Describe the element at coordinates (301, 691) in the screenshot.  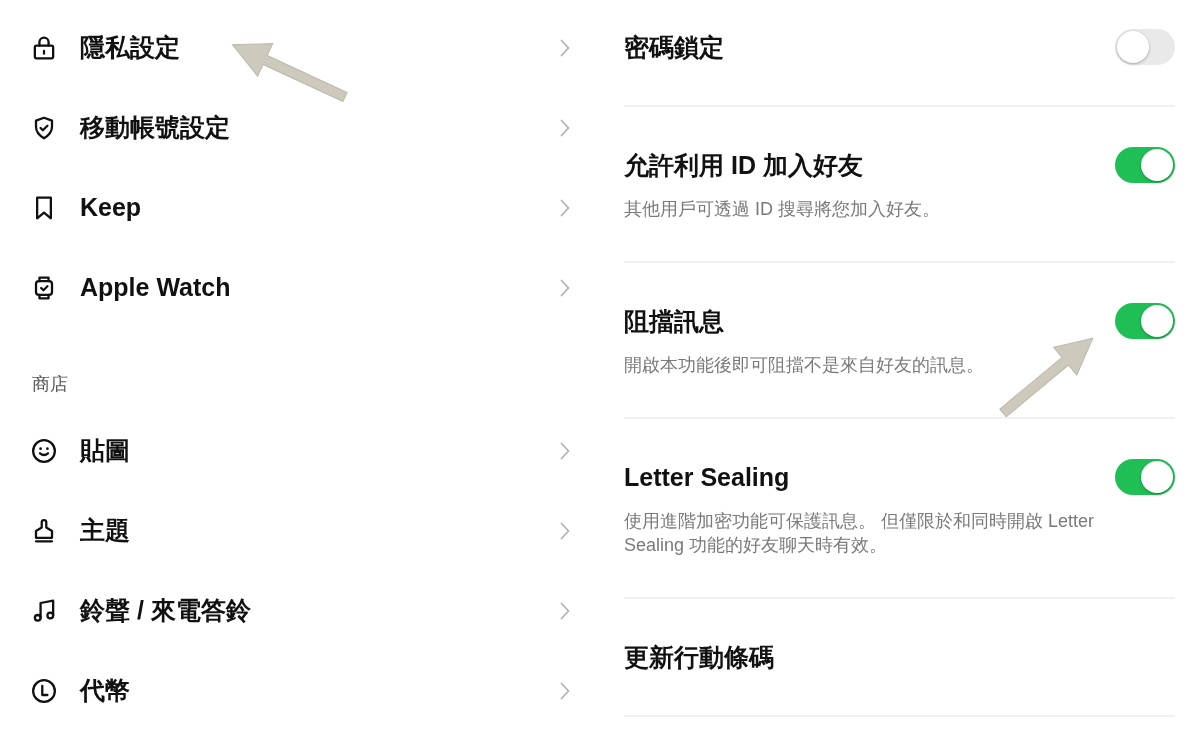
I see `menu-item: 代幣` at that location.